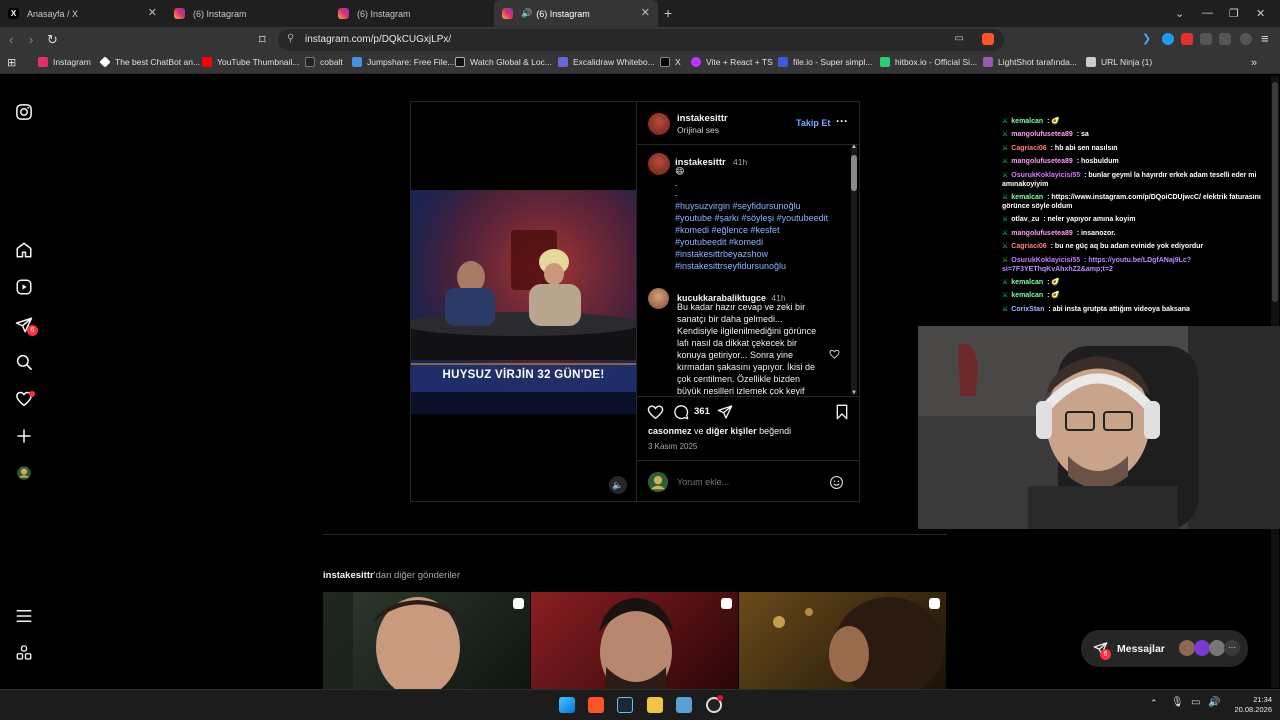 The height and width of the screenshot is (720, 1280). I want to click on hashtag-line: #youtube #şarkı #söyleşi #youtubeedit, so click(764, 218).